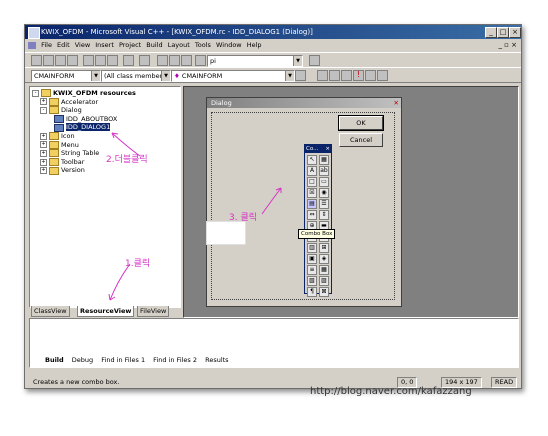 The image size is (548, 436). Describe the element at coordinates (126, 144) in the screenshot. I see `arrow-double-click` at that location.